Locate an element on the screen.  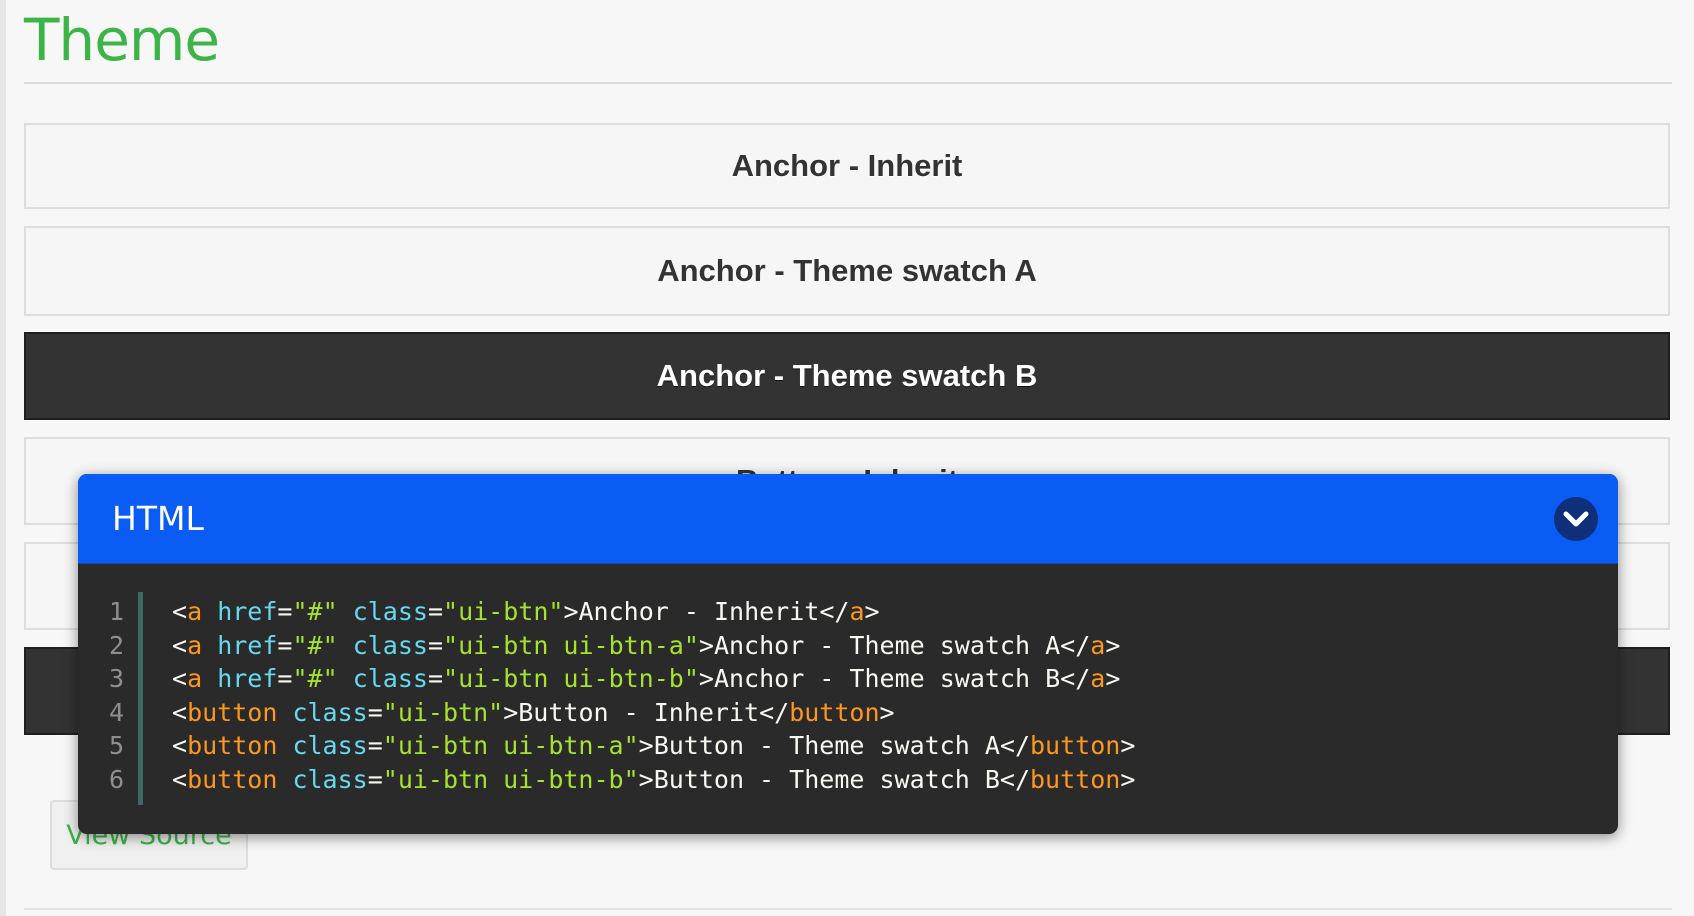
gutter-divider is located at coordinates (140, 698).